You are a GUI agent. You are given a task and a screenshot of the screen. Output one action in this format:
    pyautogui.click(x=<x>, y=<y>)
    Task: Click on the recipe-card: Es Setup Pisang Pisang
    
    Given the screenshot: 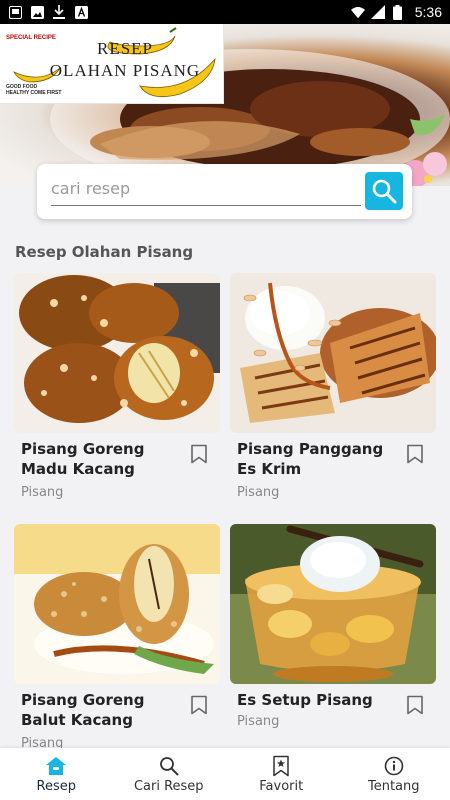 What is the action you would take?
    pyautogui.click(x=333, y=636)
    